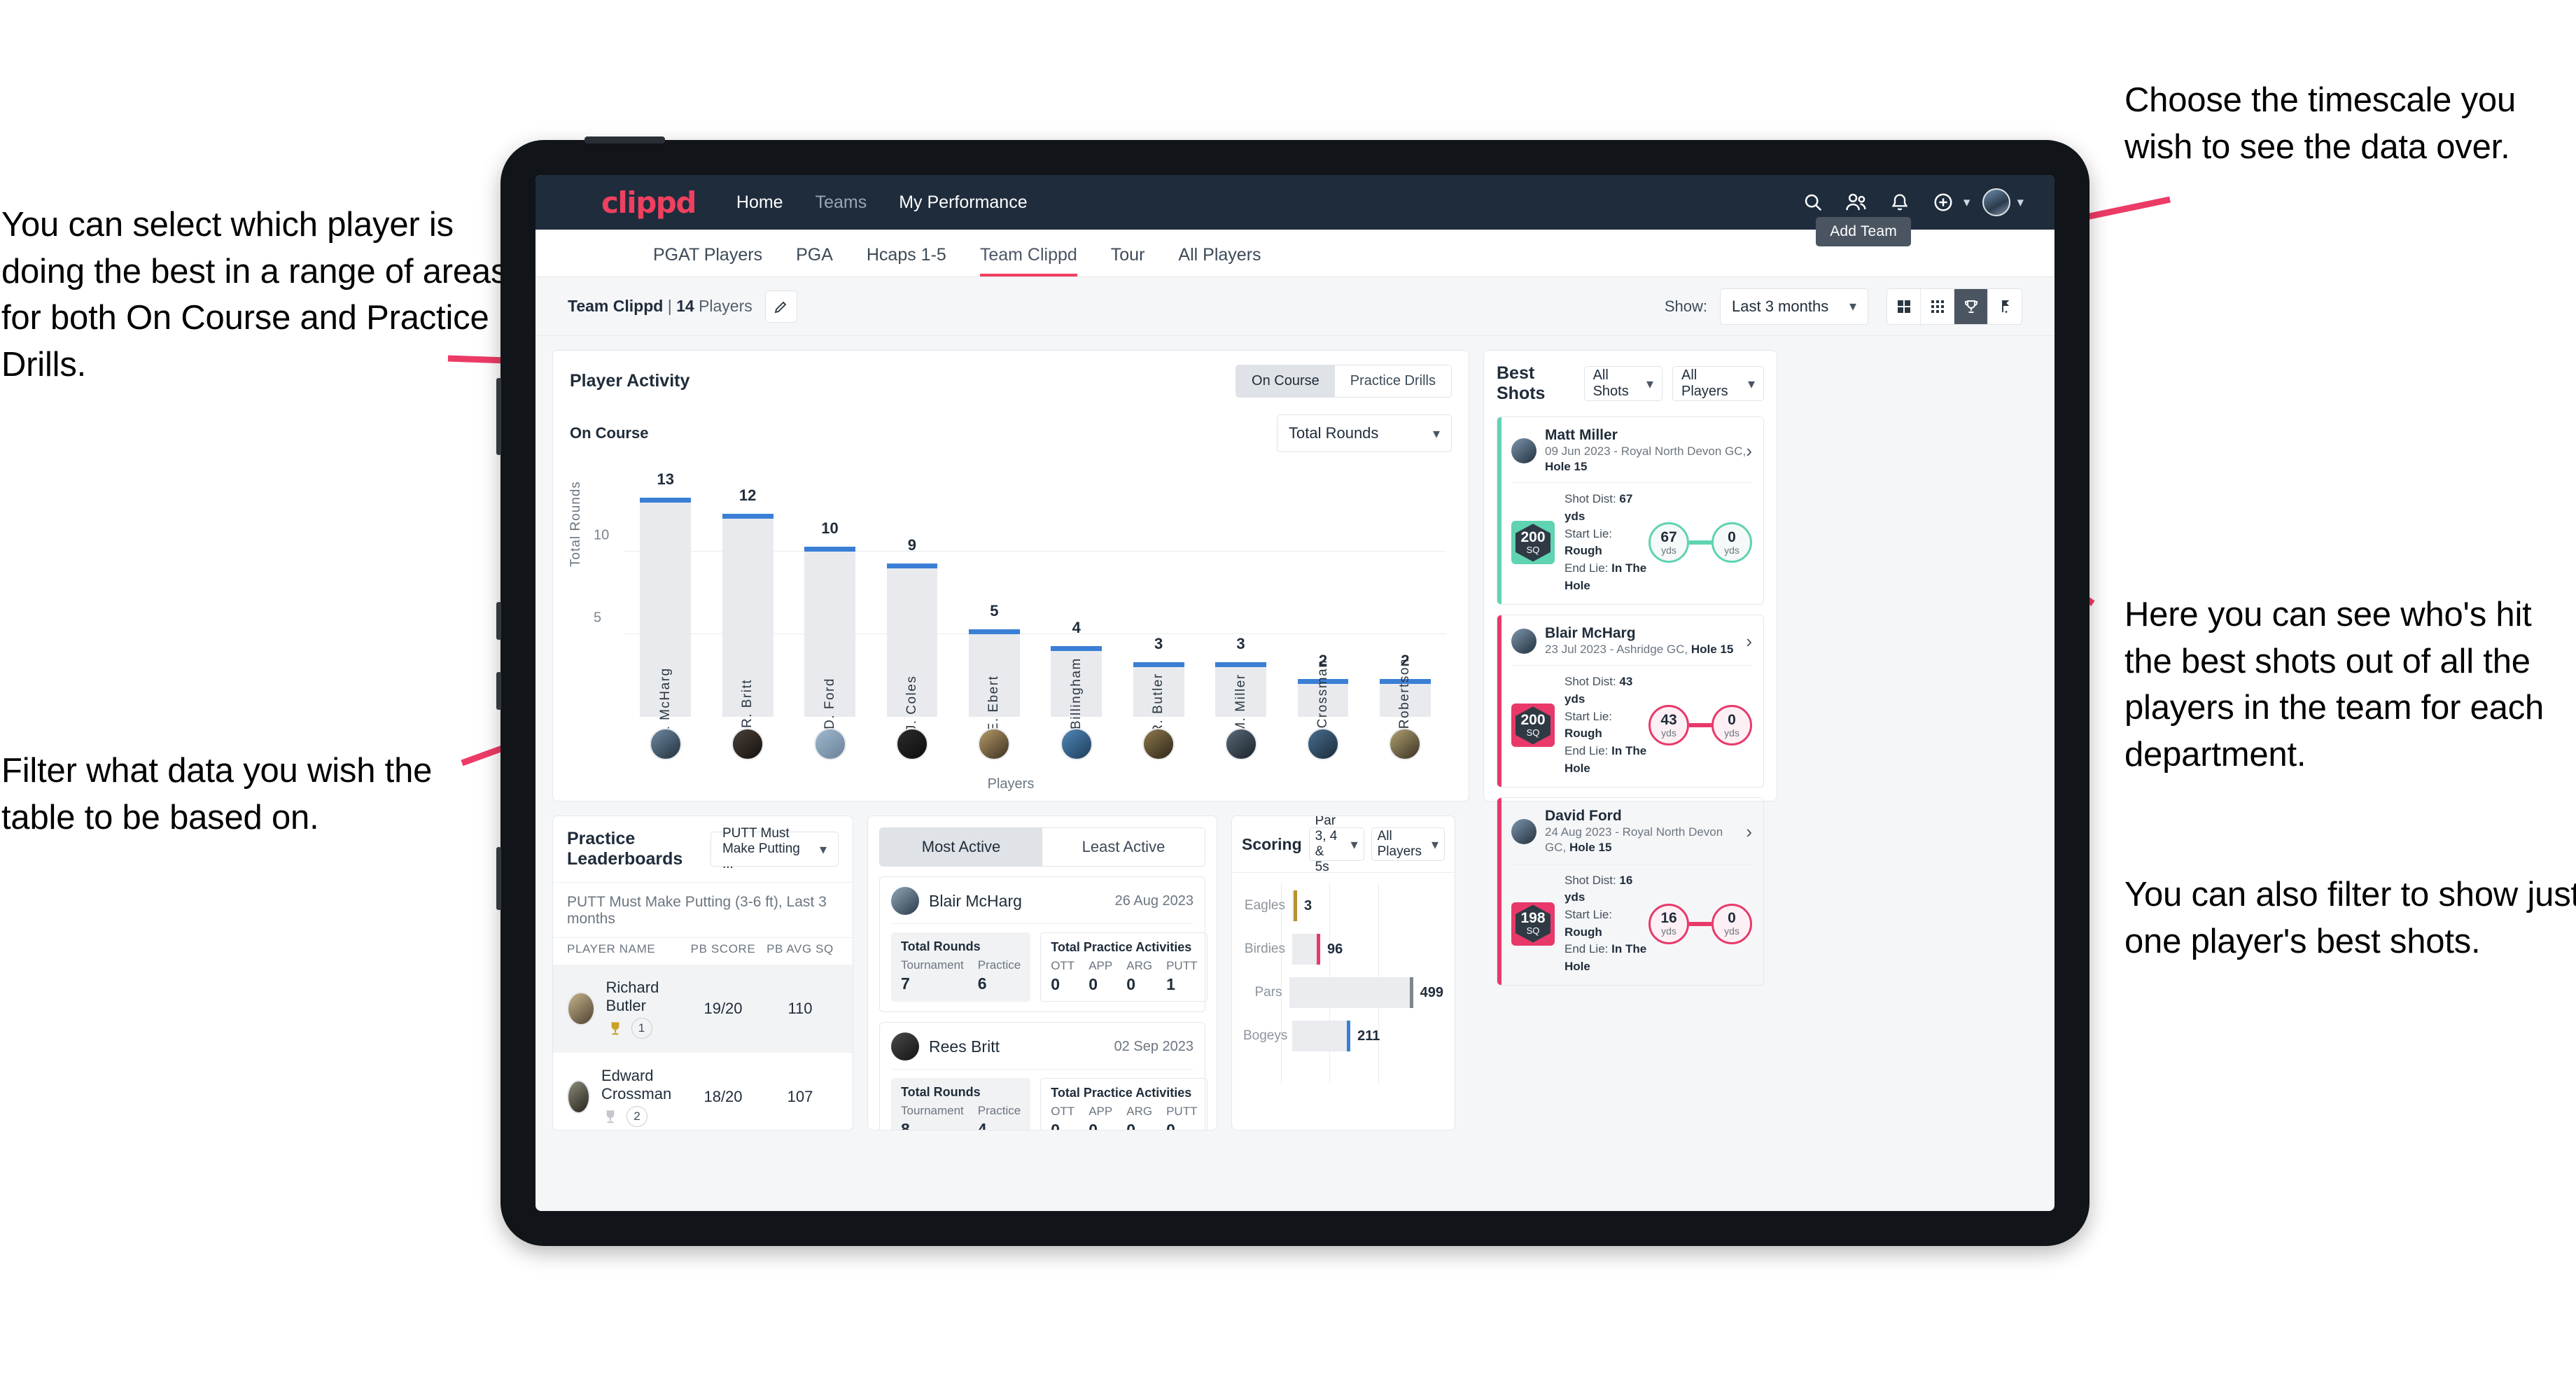  Describe the element at coordinates (498, 878) in the screenshot. I see `device-button-power` at that location.